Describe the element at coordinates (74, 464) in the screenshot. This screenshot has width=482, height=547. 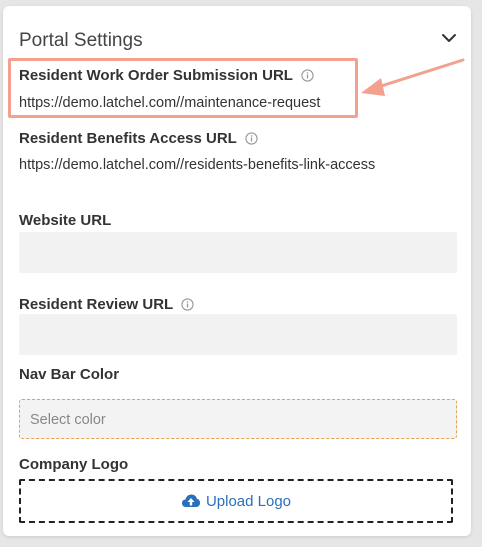
I see `company-logo-label: Company Logo` at that location.